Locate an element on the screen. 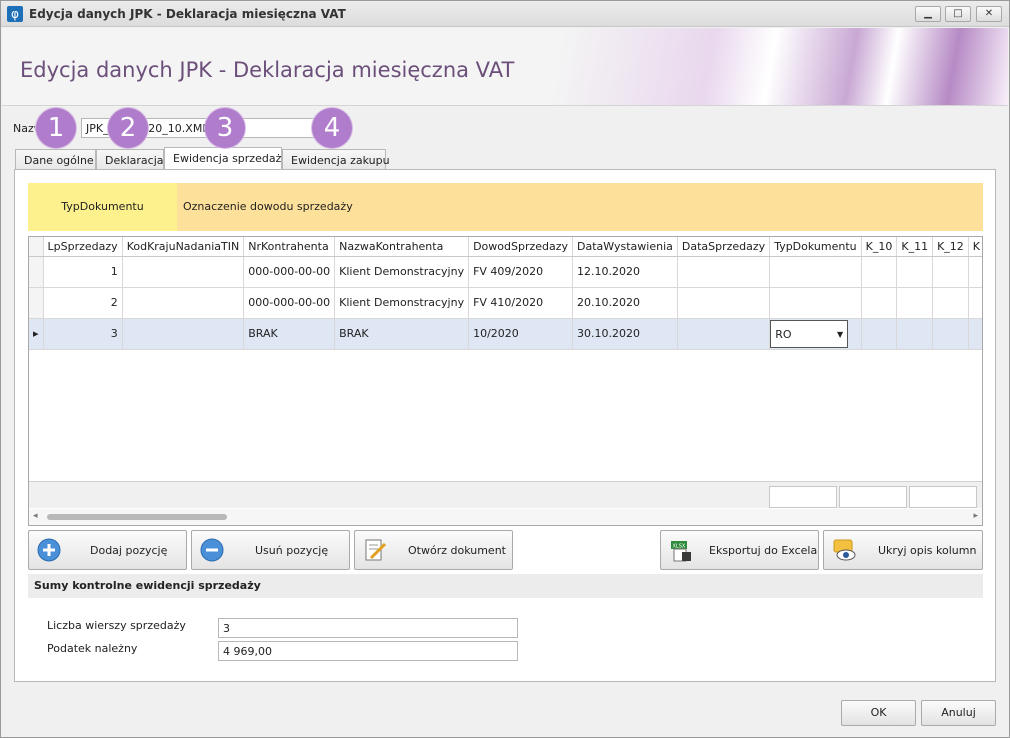 The image size is (1010, 738). column-header: DowodSprzedazy is located at coordinates (521, 247).